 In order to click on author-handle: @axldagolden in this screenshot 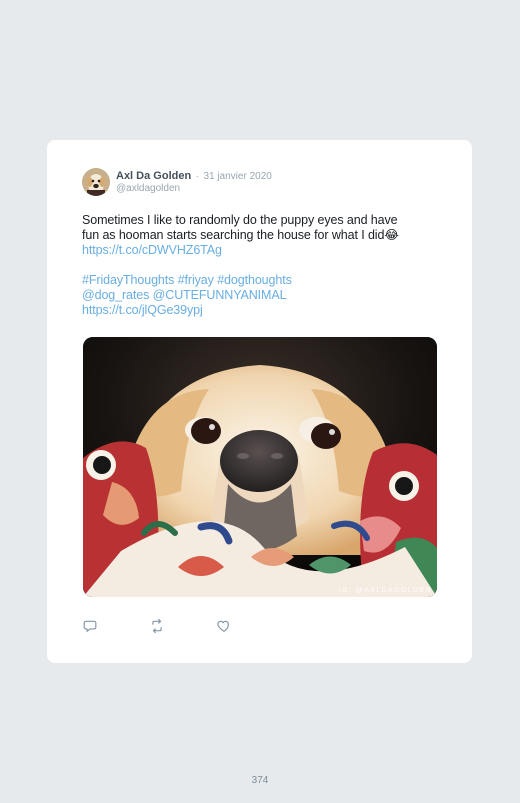, I will do `click(194, 189)`.